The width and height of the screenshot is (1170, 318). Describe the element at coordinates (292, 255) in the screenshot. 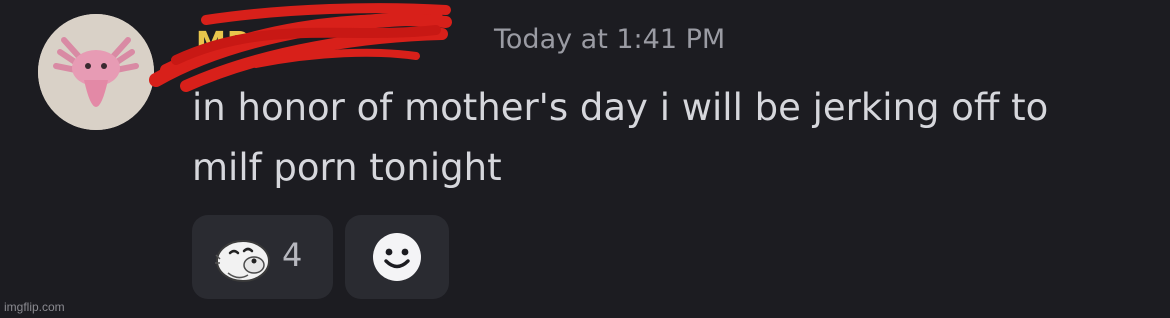

I see `reaction-count: 4` at that location.